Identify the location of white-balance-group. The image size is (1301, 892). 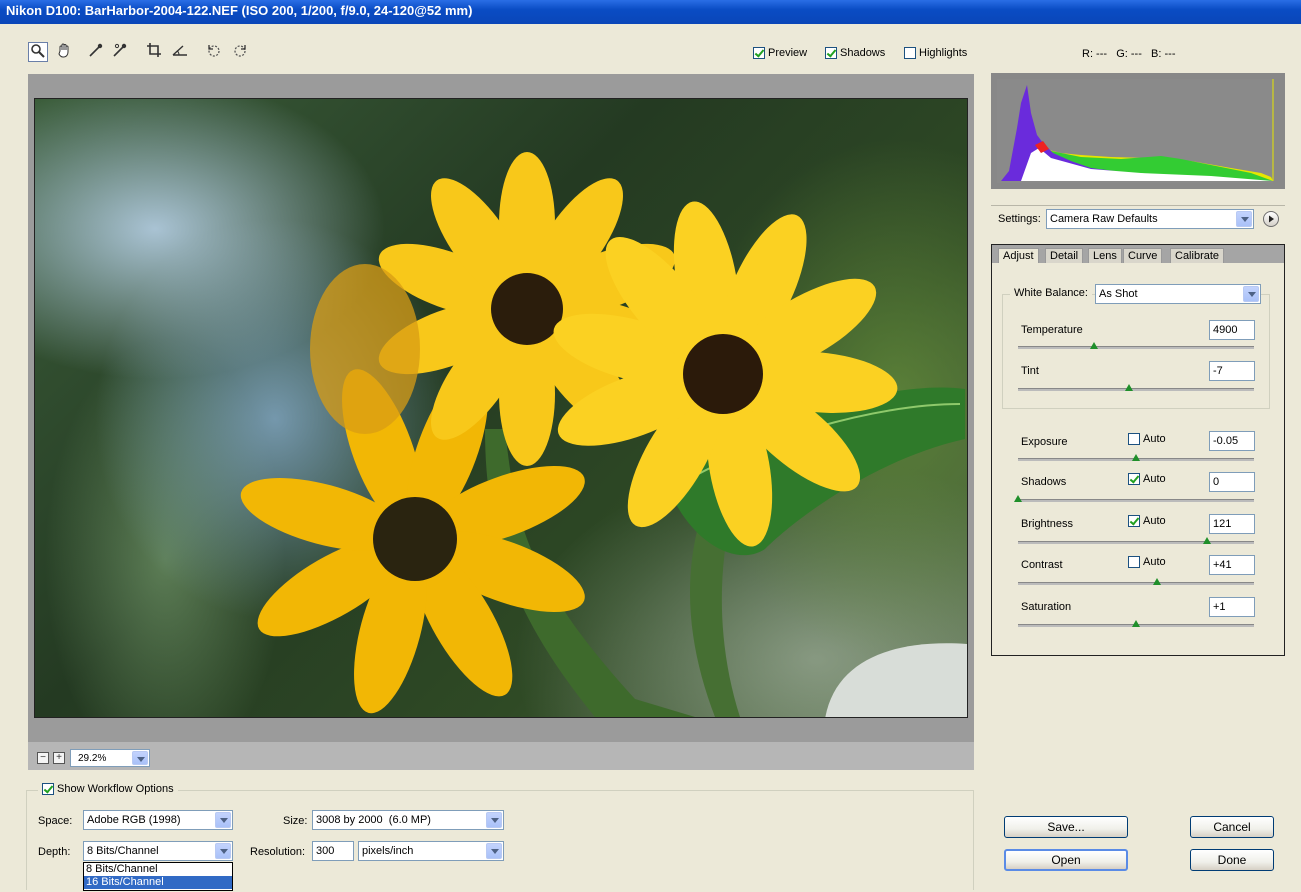
(1136, 351).